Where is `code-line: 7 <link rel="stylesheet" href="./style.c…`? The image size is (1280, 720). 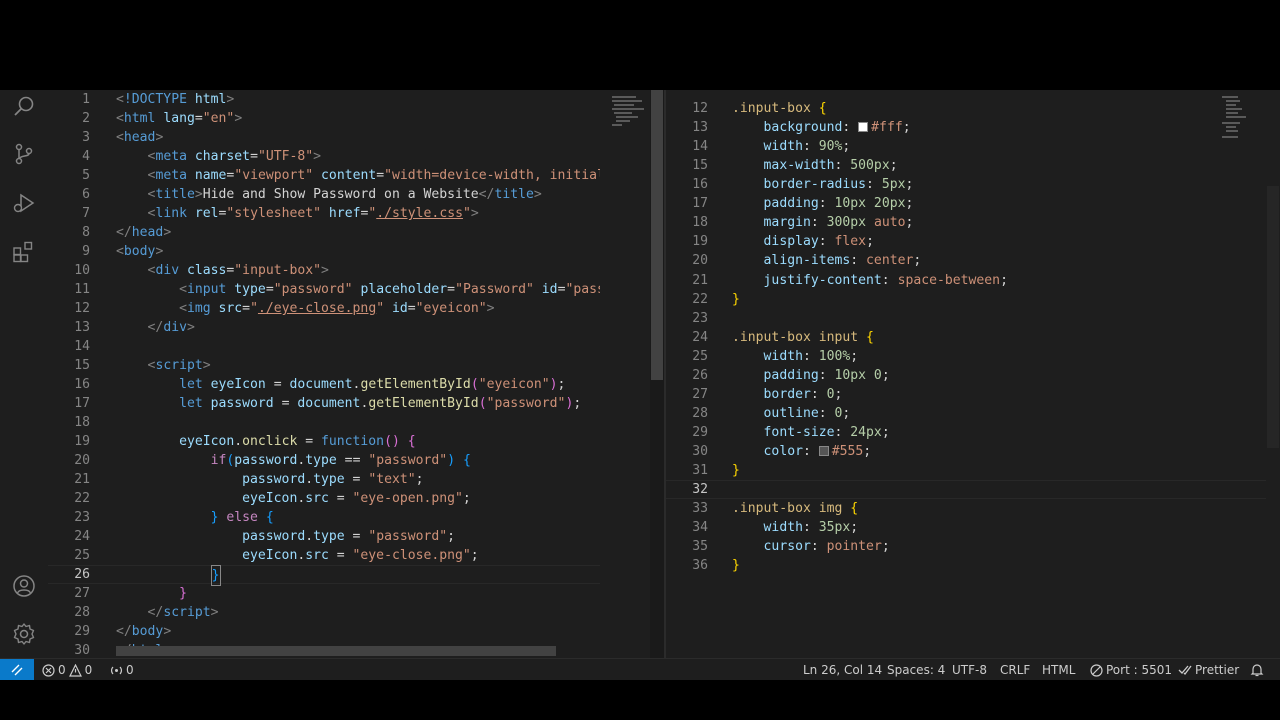 code-line: 7 <link rel="stylesheet" href="./style.c… is located at coordinates (324, 213).